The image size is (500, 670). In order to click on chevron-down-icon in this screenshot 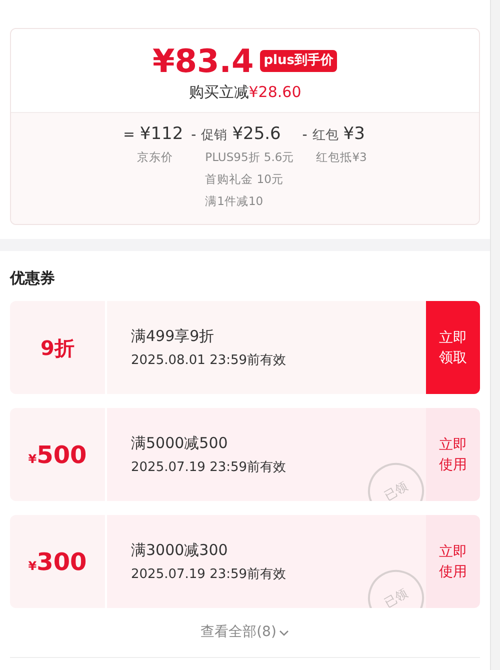, I will do `click(284, 633)`.